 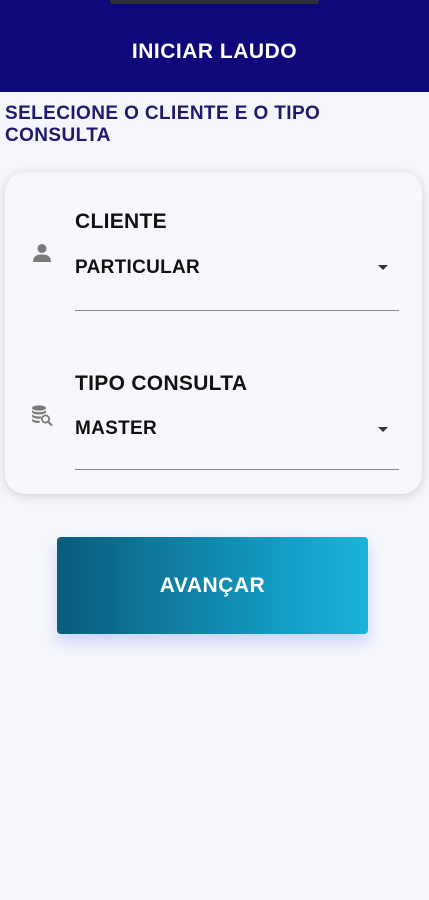 I want to click on tipo-consulta-label: TIPO CONSULTA, so click(x=161, y=383).